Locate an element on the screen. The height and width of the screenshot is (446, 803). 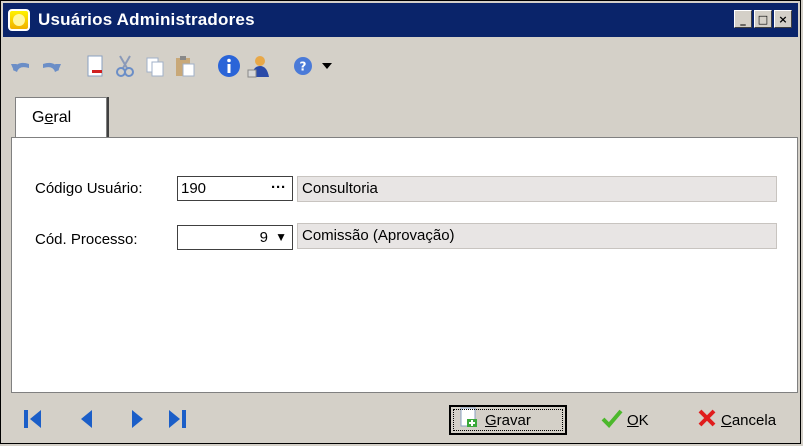
dropdown-arrow-icon is located at coordinates (327, 66).